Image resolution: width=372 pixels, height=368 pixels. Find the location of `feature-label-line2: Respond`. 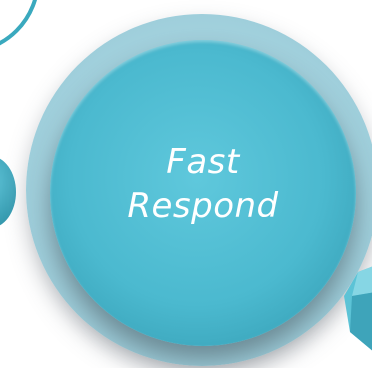

feature-label-line2: Respond is located at coordinates (203, 206).